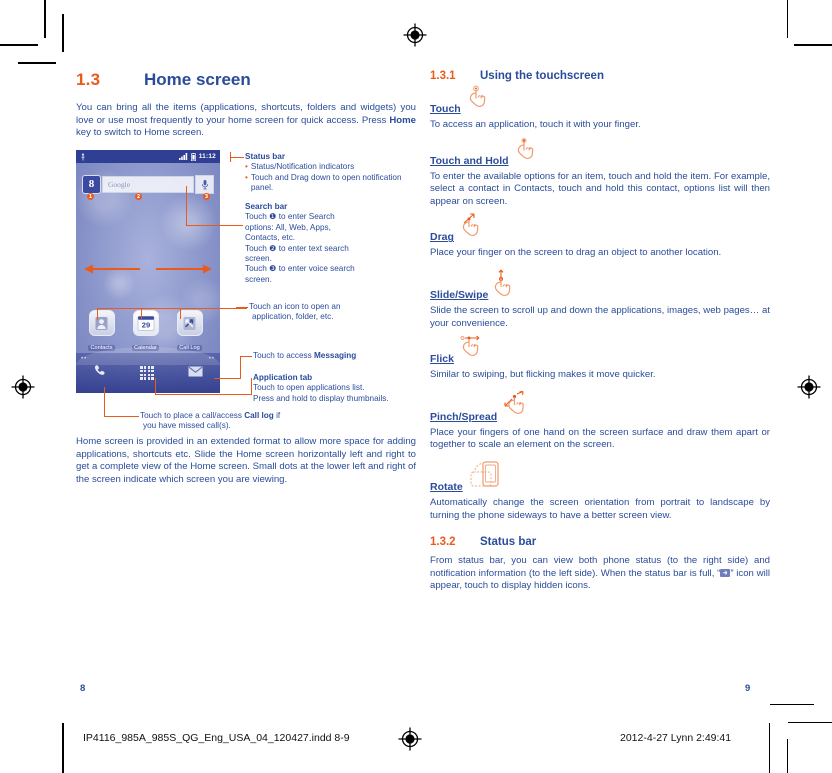  What do you see at coordinates (283, 377) in the screenshot?
I see `callout-title: Application tab` at bounding box center [283, 377].